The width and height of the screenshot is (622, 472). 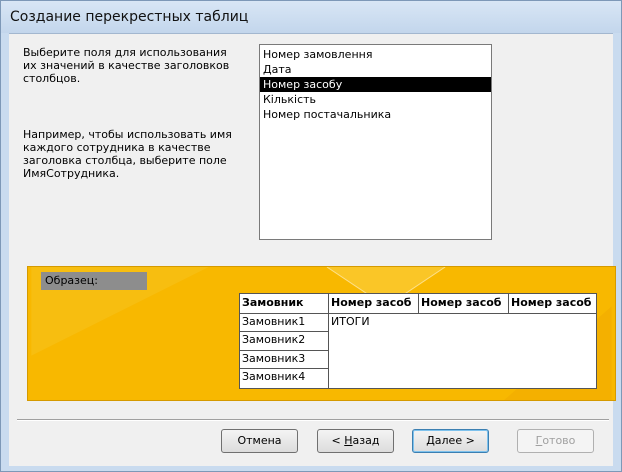 What do you see at coordinates (454, 440) in the screenshot?
I see `next-label-rest: алее >` at bounding box center [454, 440].